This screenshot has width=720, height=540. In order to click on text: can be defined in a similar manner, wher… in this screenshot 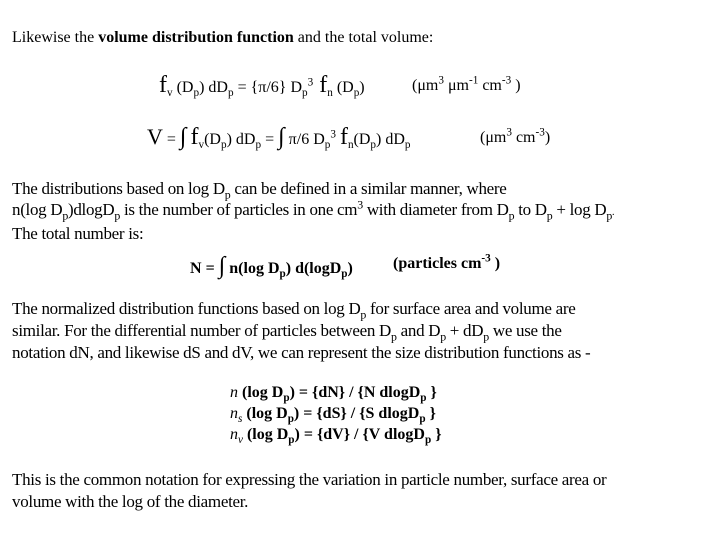, I will do `click(368, 188)`.